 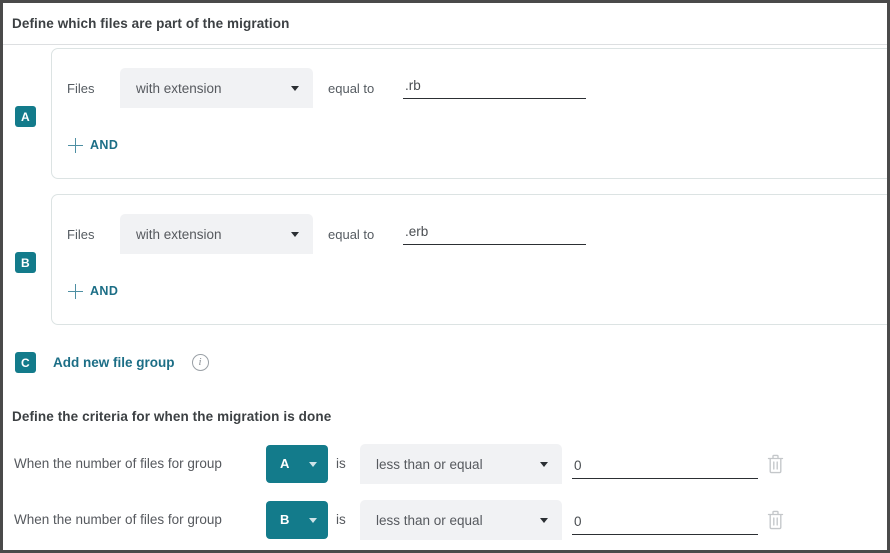 What do you see at coordinates (445, 44) in the screenshot?
I see `header-divider` at bounding box center [445, 44].